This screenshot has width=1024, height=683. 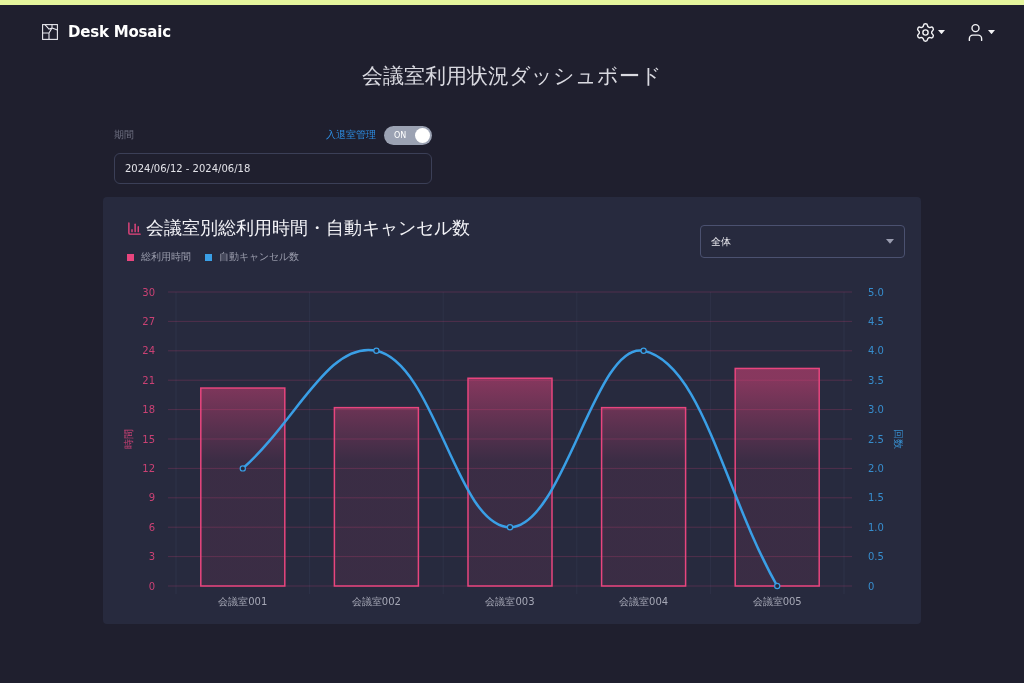 What do you see at coordinates (351, 135) in the screenshot?
I see `toggle-label: 入退室管理` at bounding box center [351, 135].